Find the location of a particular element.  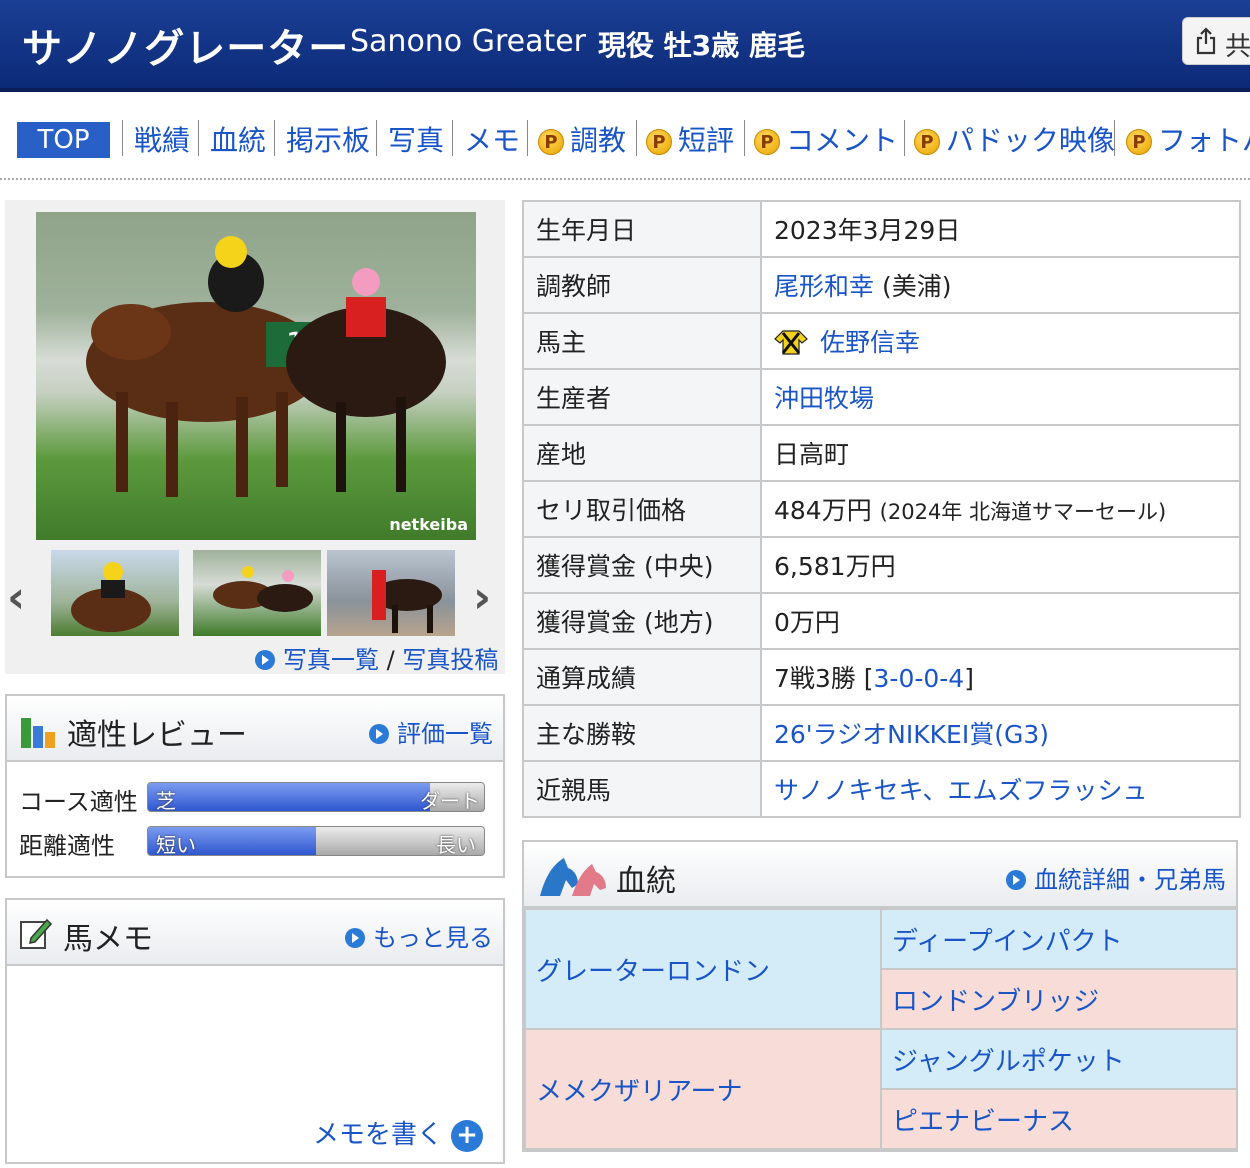

profile-row: 獲得賞金 (地方) 0万円 is located at coordinates (881, 621).